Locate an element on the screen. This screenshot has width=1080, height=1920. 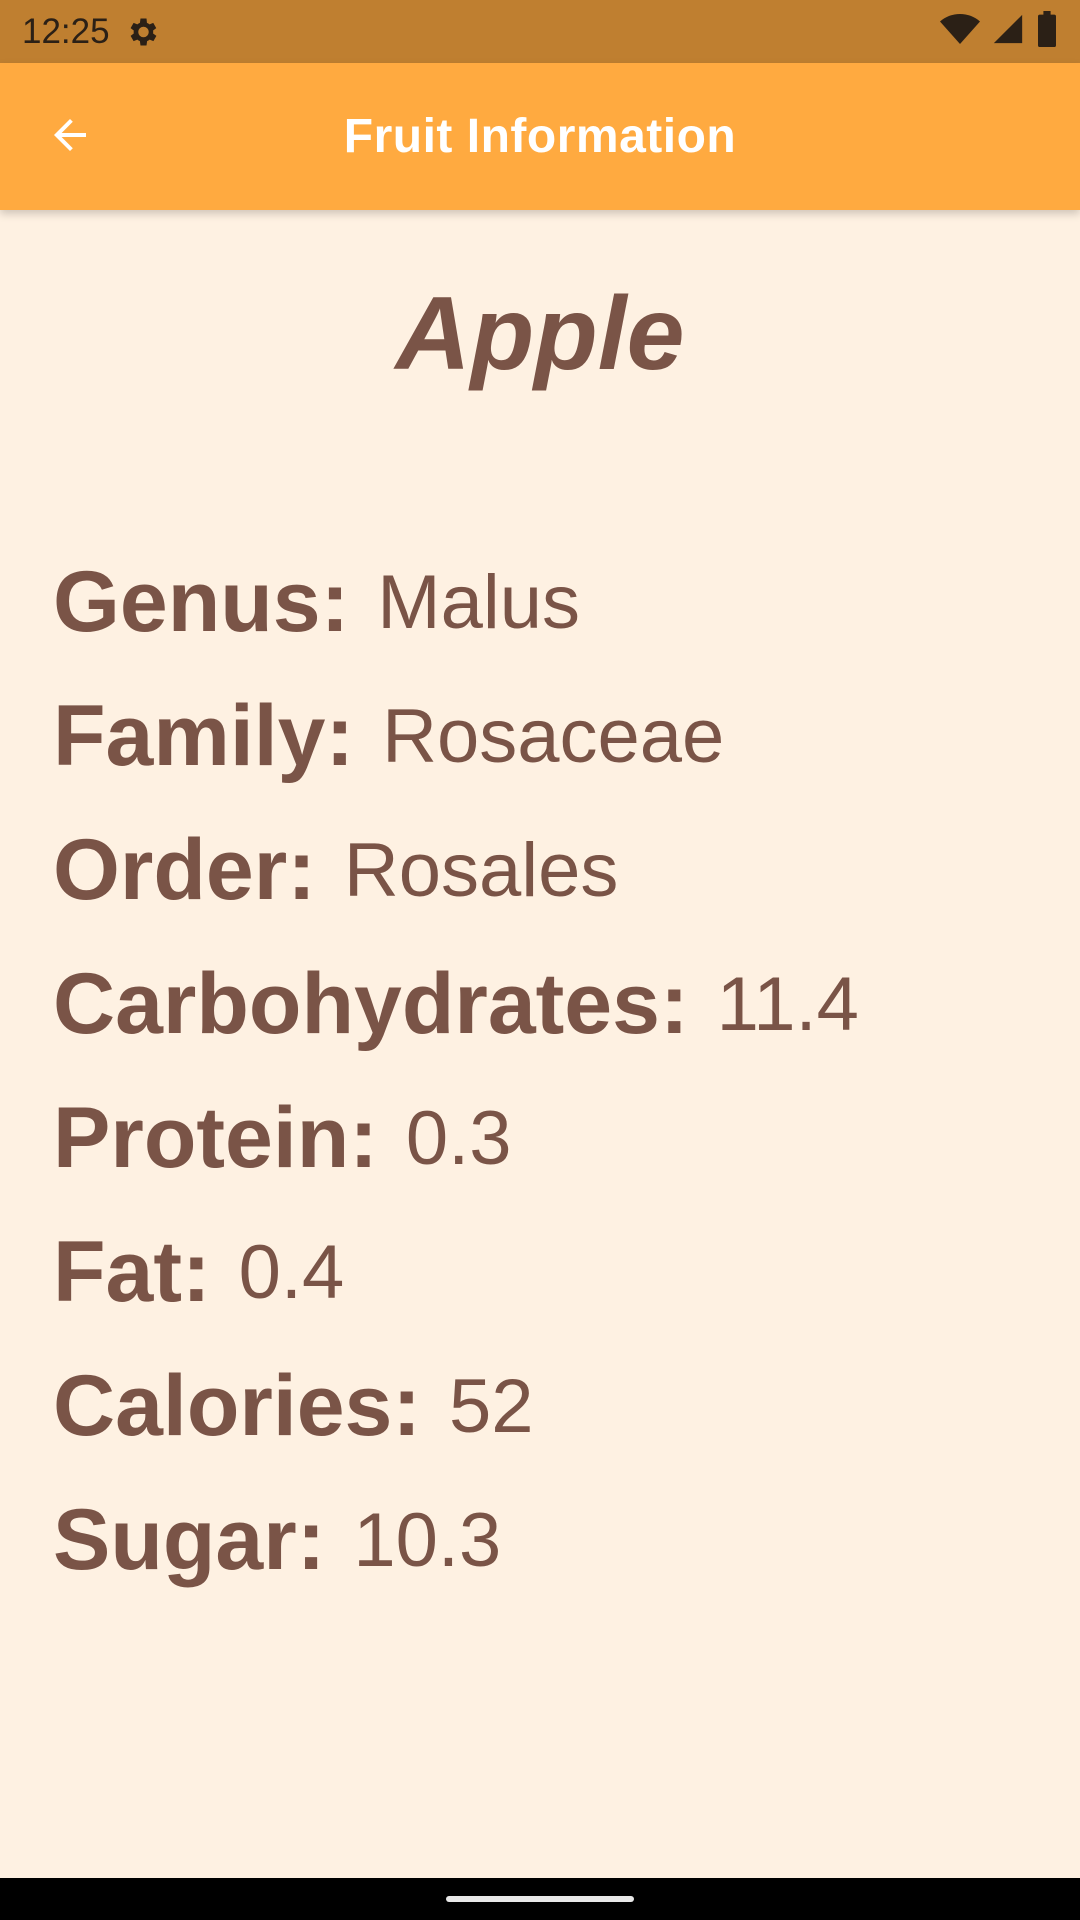
detail-row-family: Family: Rosaceae is located at coordinates (553, 736).